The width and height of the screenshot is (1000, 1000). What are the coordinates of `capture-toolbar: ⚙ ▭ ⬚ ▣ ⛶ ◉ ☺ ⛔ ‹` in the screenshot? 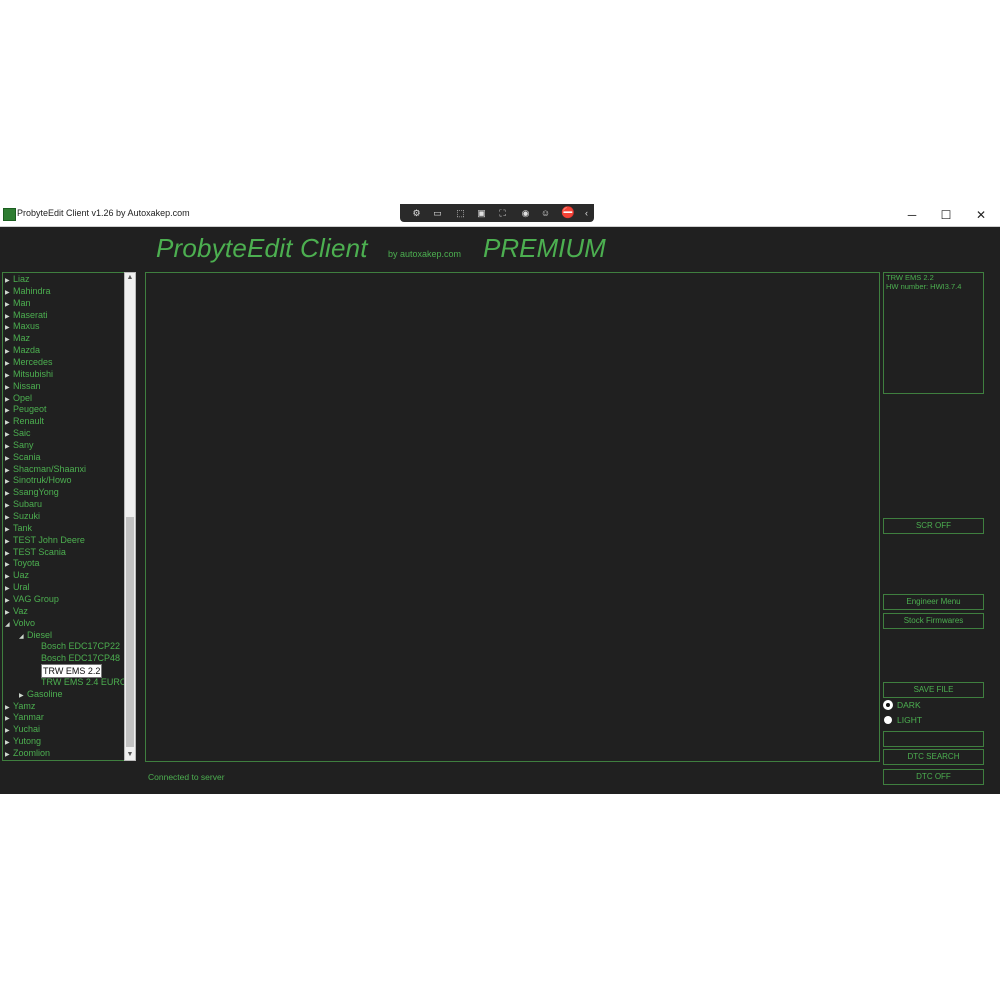 It's located at (497, 213).